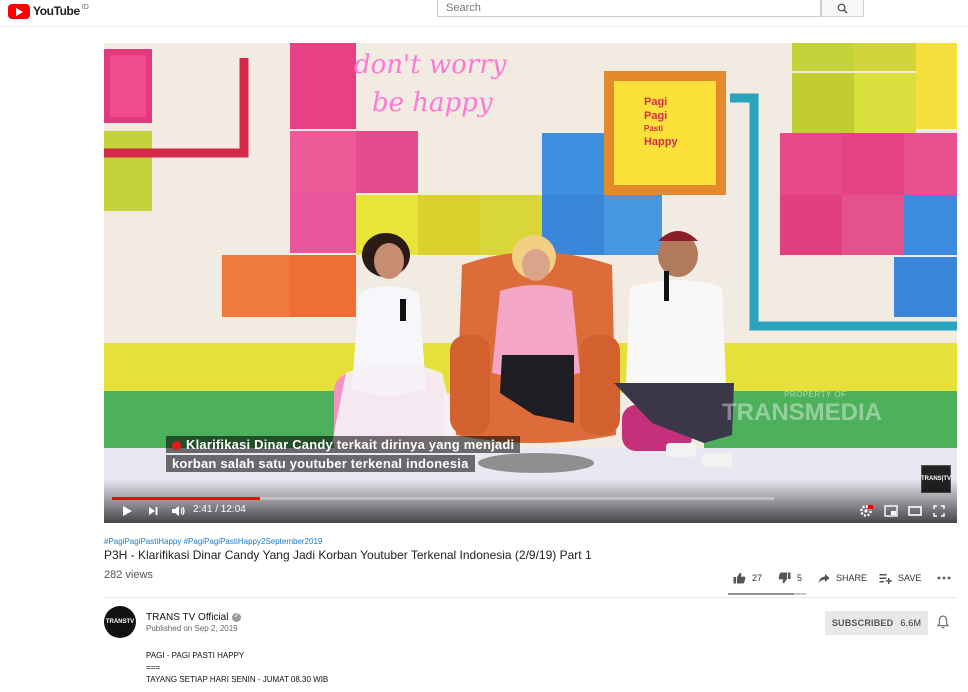 This screenshot has width=968, height=692. I want to click on description-line: PAGI - PAGI PASTI HAPPY, so click(195, 655).